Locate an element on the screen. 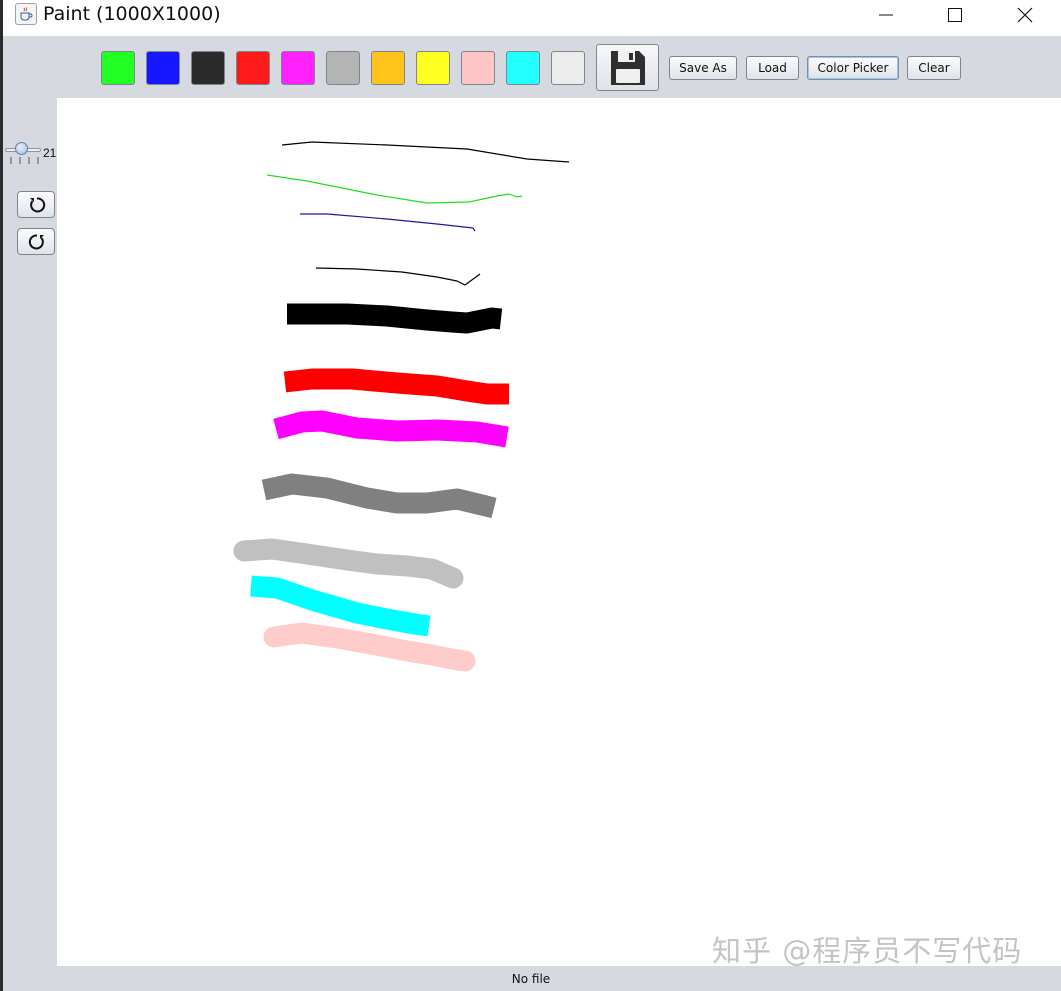 This screenshot has width=1061, height=991. color-picker-button: Color Picker is located at coordinates (853, 68).